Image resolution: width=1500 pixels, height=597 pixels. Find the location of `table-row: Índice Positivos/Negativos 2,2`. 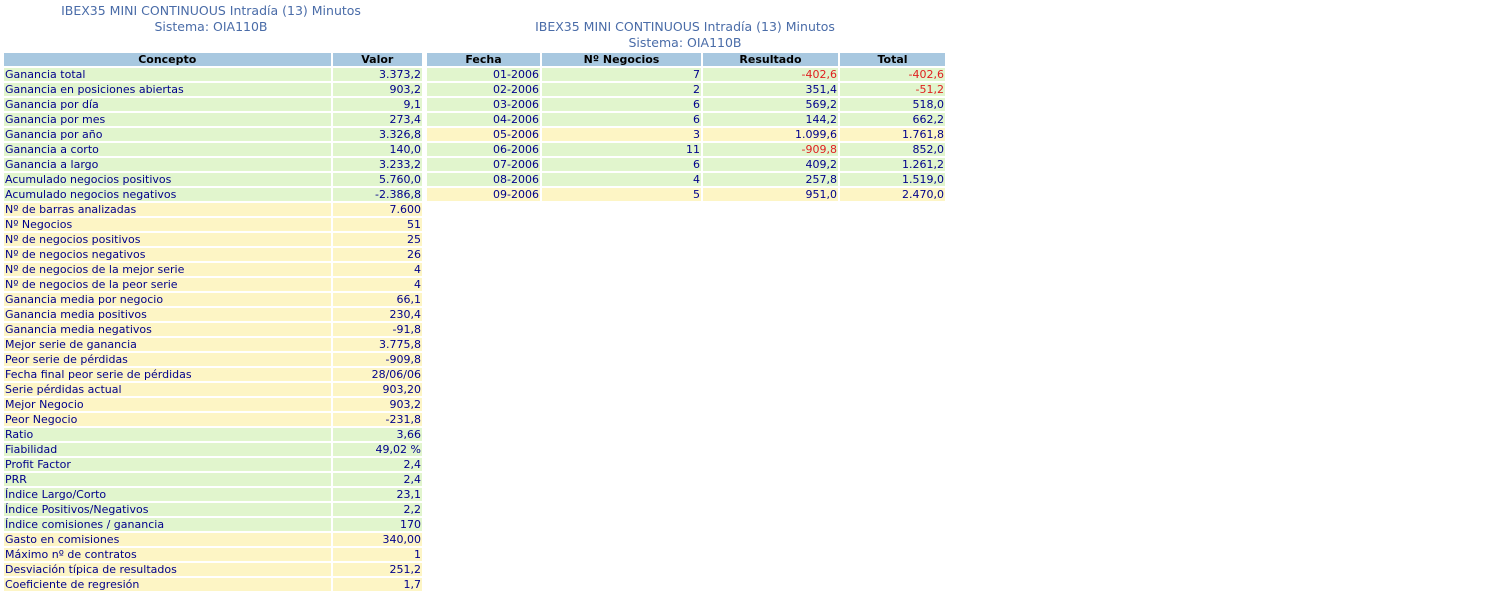

table-row: Índice Positivos/Negativos 2,2 is located at coordinates (213, 509).